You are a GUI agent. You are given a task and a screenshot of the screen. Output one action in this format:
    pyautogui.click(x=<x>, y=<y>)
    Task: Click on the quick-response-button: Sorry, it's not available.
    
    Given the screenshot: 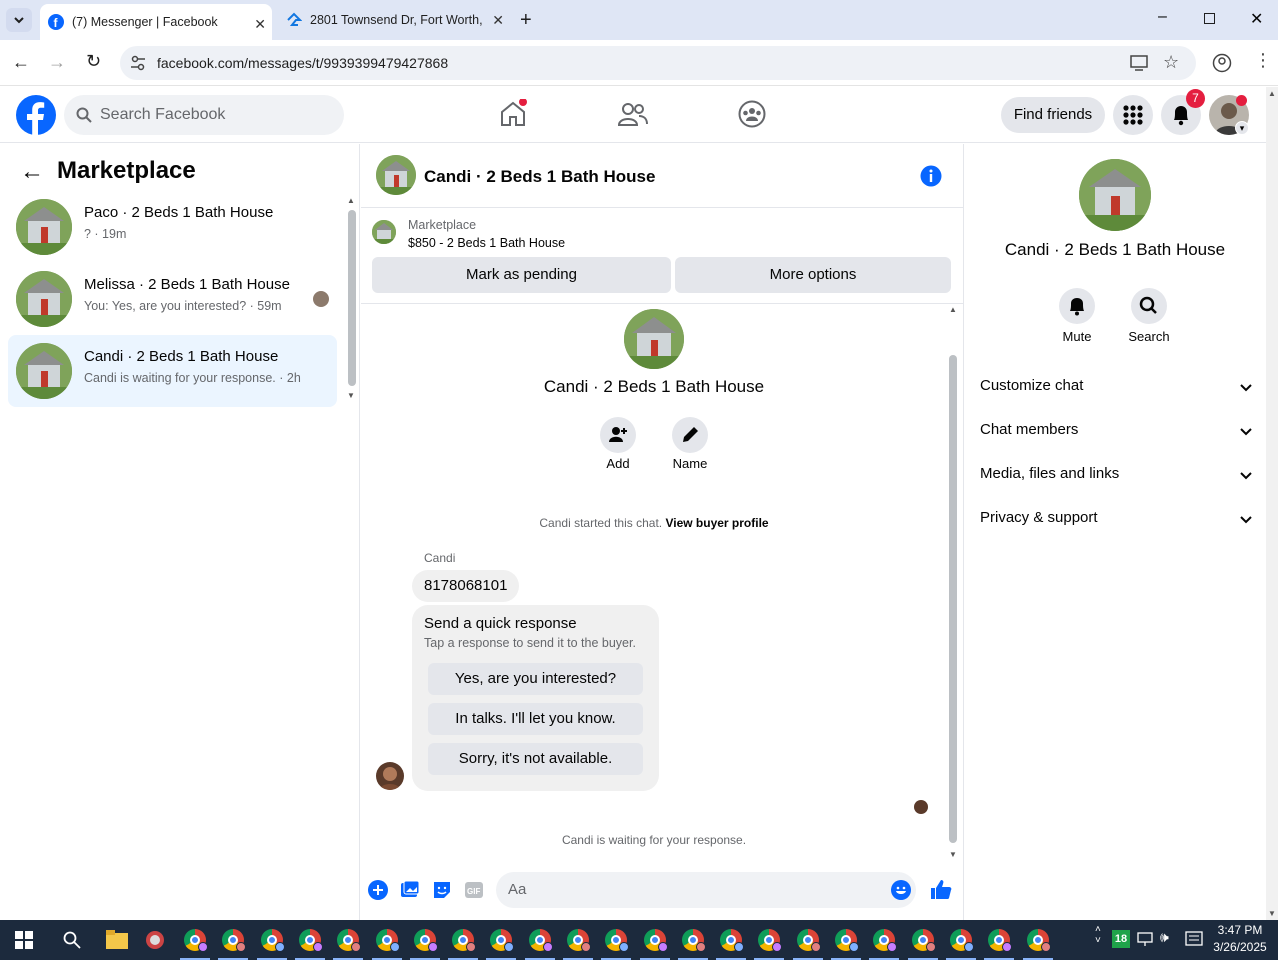 What is the action you would take?
    pyautogui.click(x=535, y=759)
    